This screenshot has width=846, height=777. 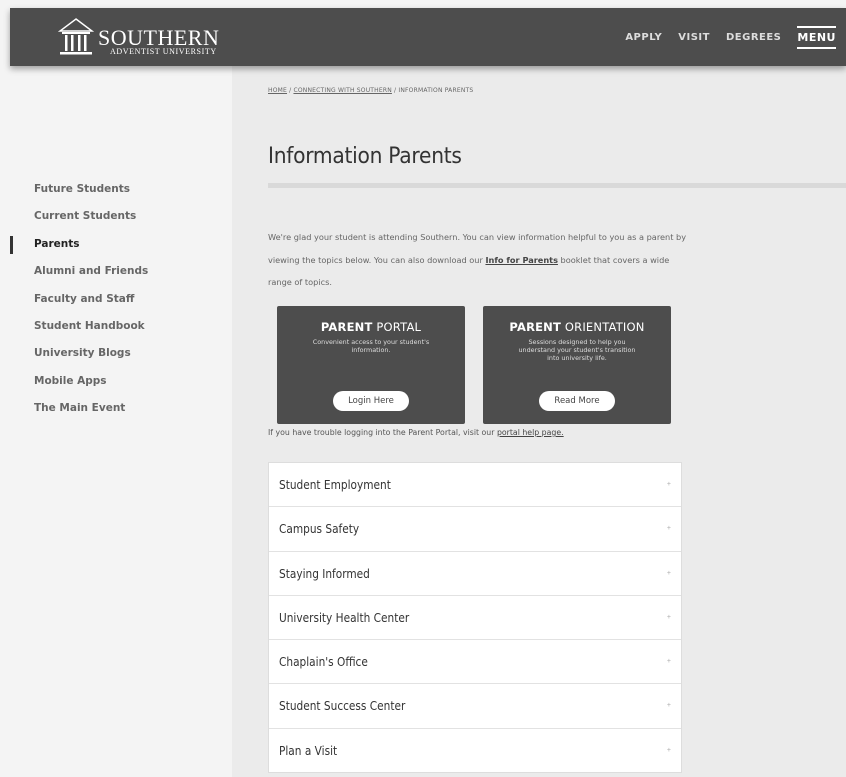 What do you see at coordinates (753, 37) in the screenshot?
I see `nav-degrees: DEGREES` at bounding box center [753, 37].